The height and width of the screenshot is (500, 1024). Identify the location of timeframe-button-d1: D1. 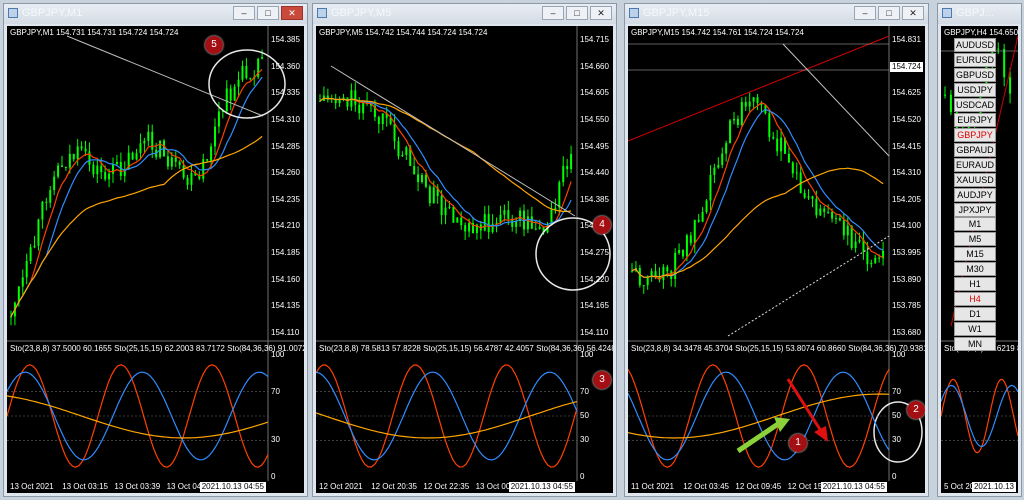
(975, 314).